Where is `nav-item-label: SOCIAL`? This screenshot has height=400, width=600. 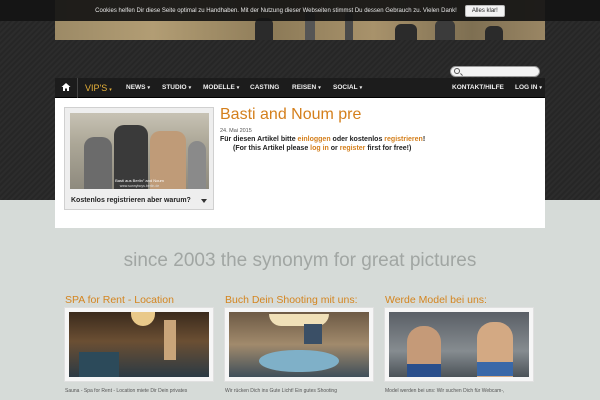
nav-item-label: SOCIAL is located at coordinates (345, 87).